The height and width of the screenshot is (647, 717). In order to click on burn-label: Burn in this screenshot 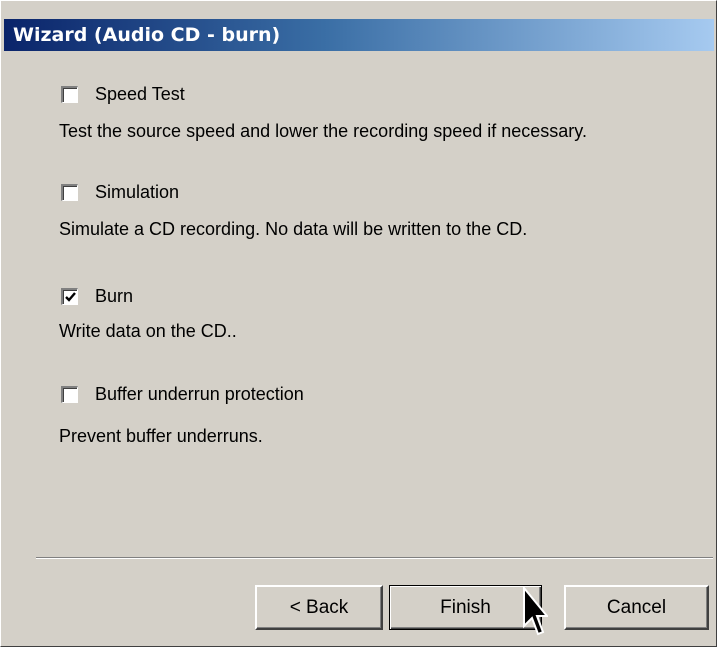, I will do `click(114, 295)`.